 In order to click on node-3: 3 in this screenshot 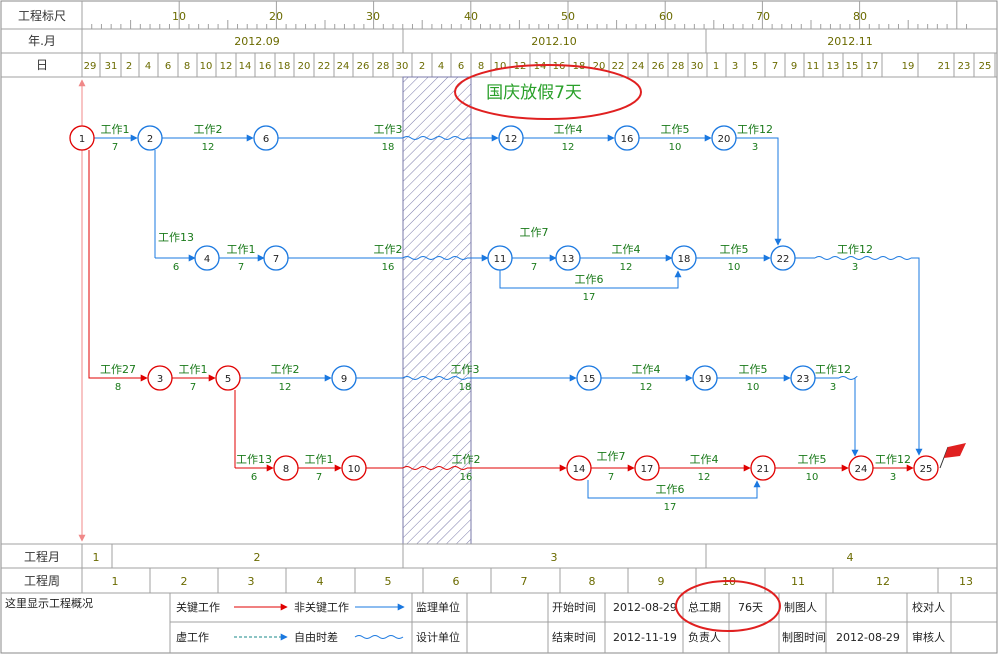, I will do `click(160, 378)`.